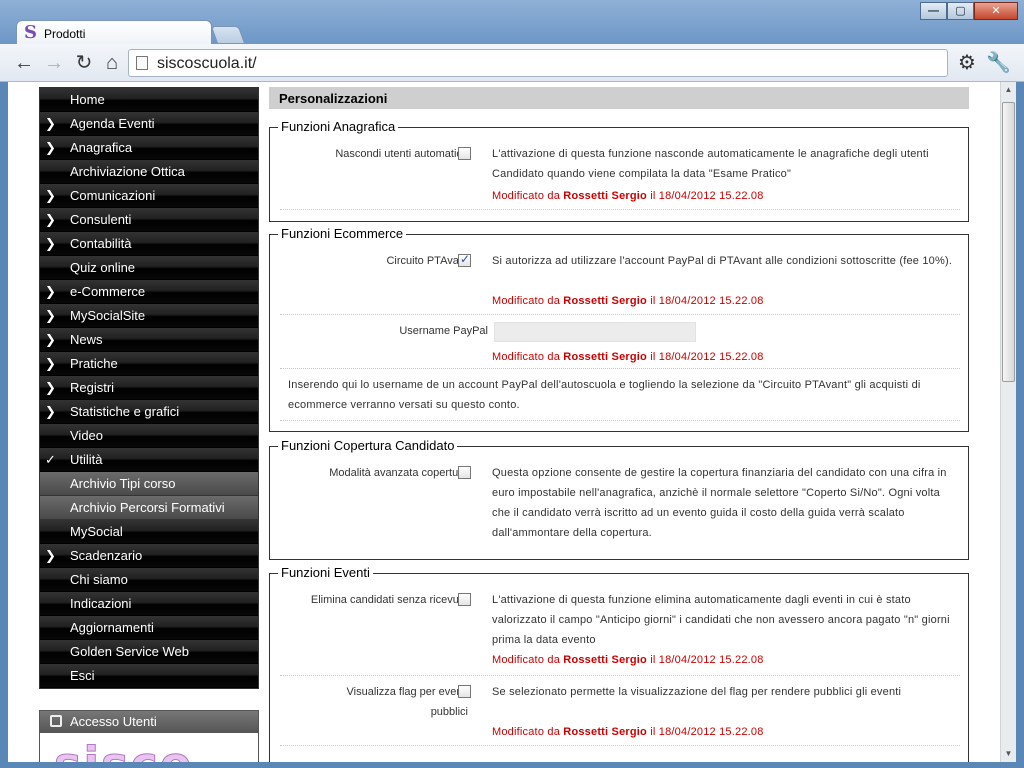 The height and width of the screenshot is (768, 1024). Describe the element at coordinates (149, 532) in the screenshot. I see `menu-item: MySocial` at that location.